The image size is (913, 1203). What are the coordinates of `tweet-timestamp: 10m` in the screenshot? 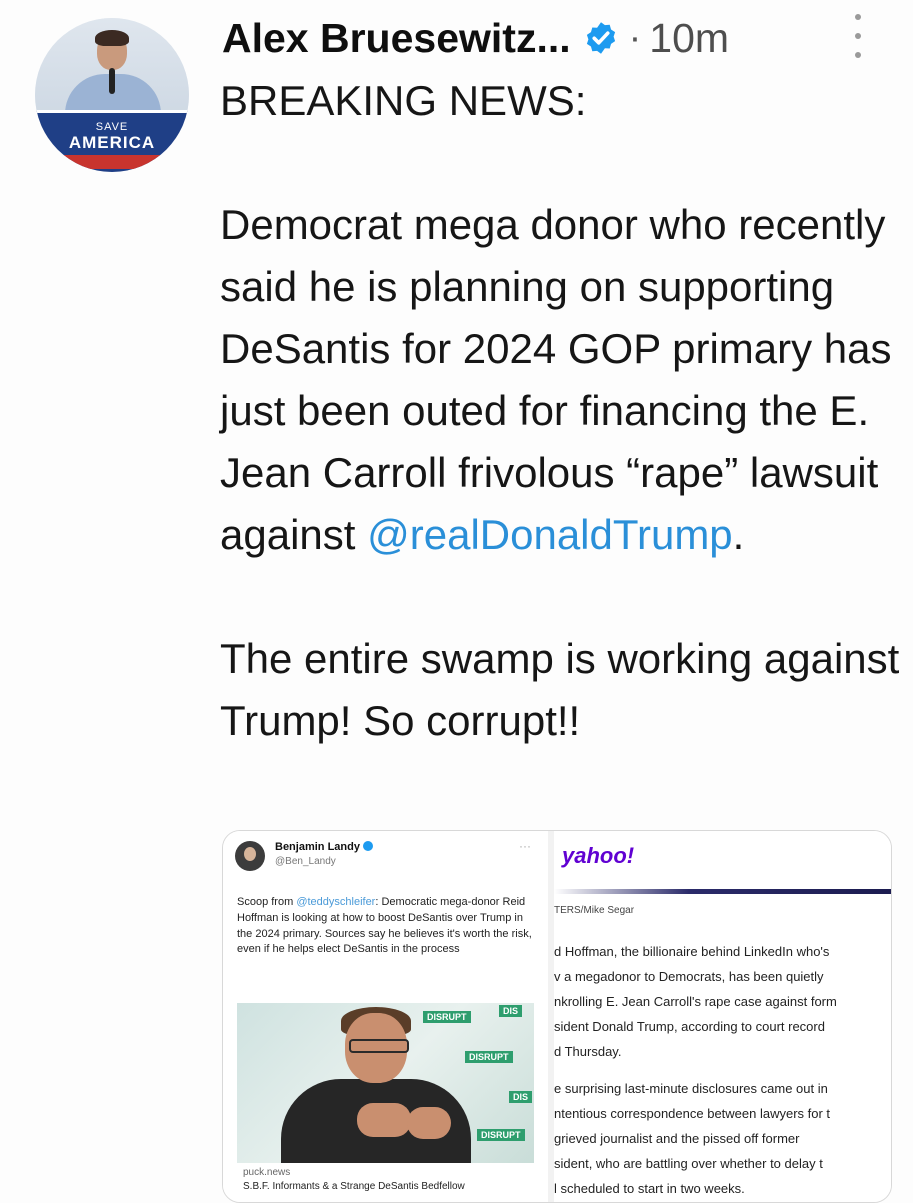 It's located at (689, 38).